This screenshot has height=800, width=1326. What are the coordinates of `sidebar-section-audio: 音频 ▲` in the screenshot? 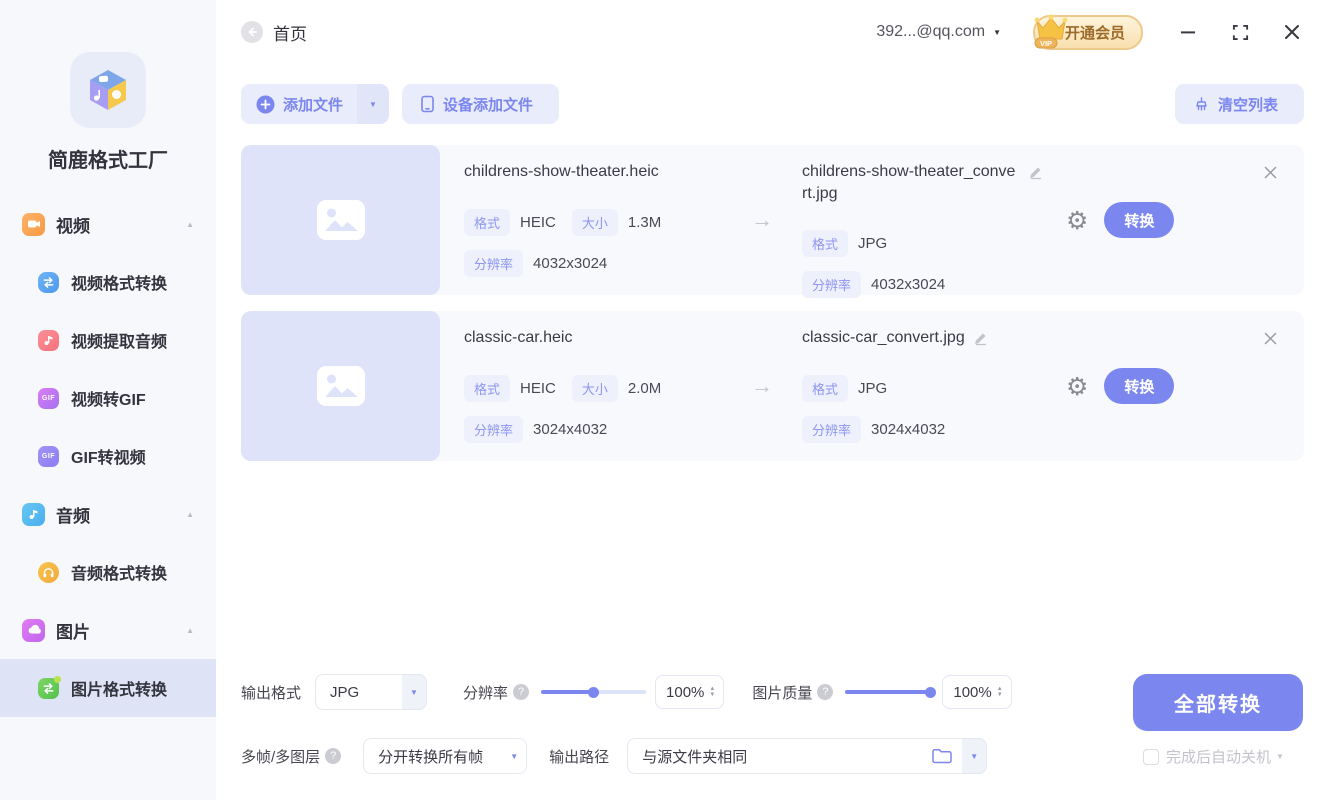 It's located at (108, 514).